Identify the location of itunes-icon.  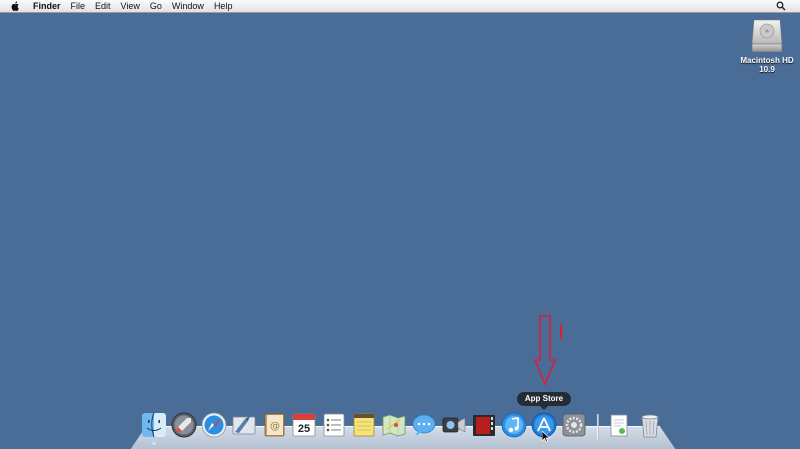
(514, 425).